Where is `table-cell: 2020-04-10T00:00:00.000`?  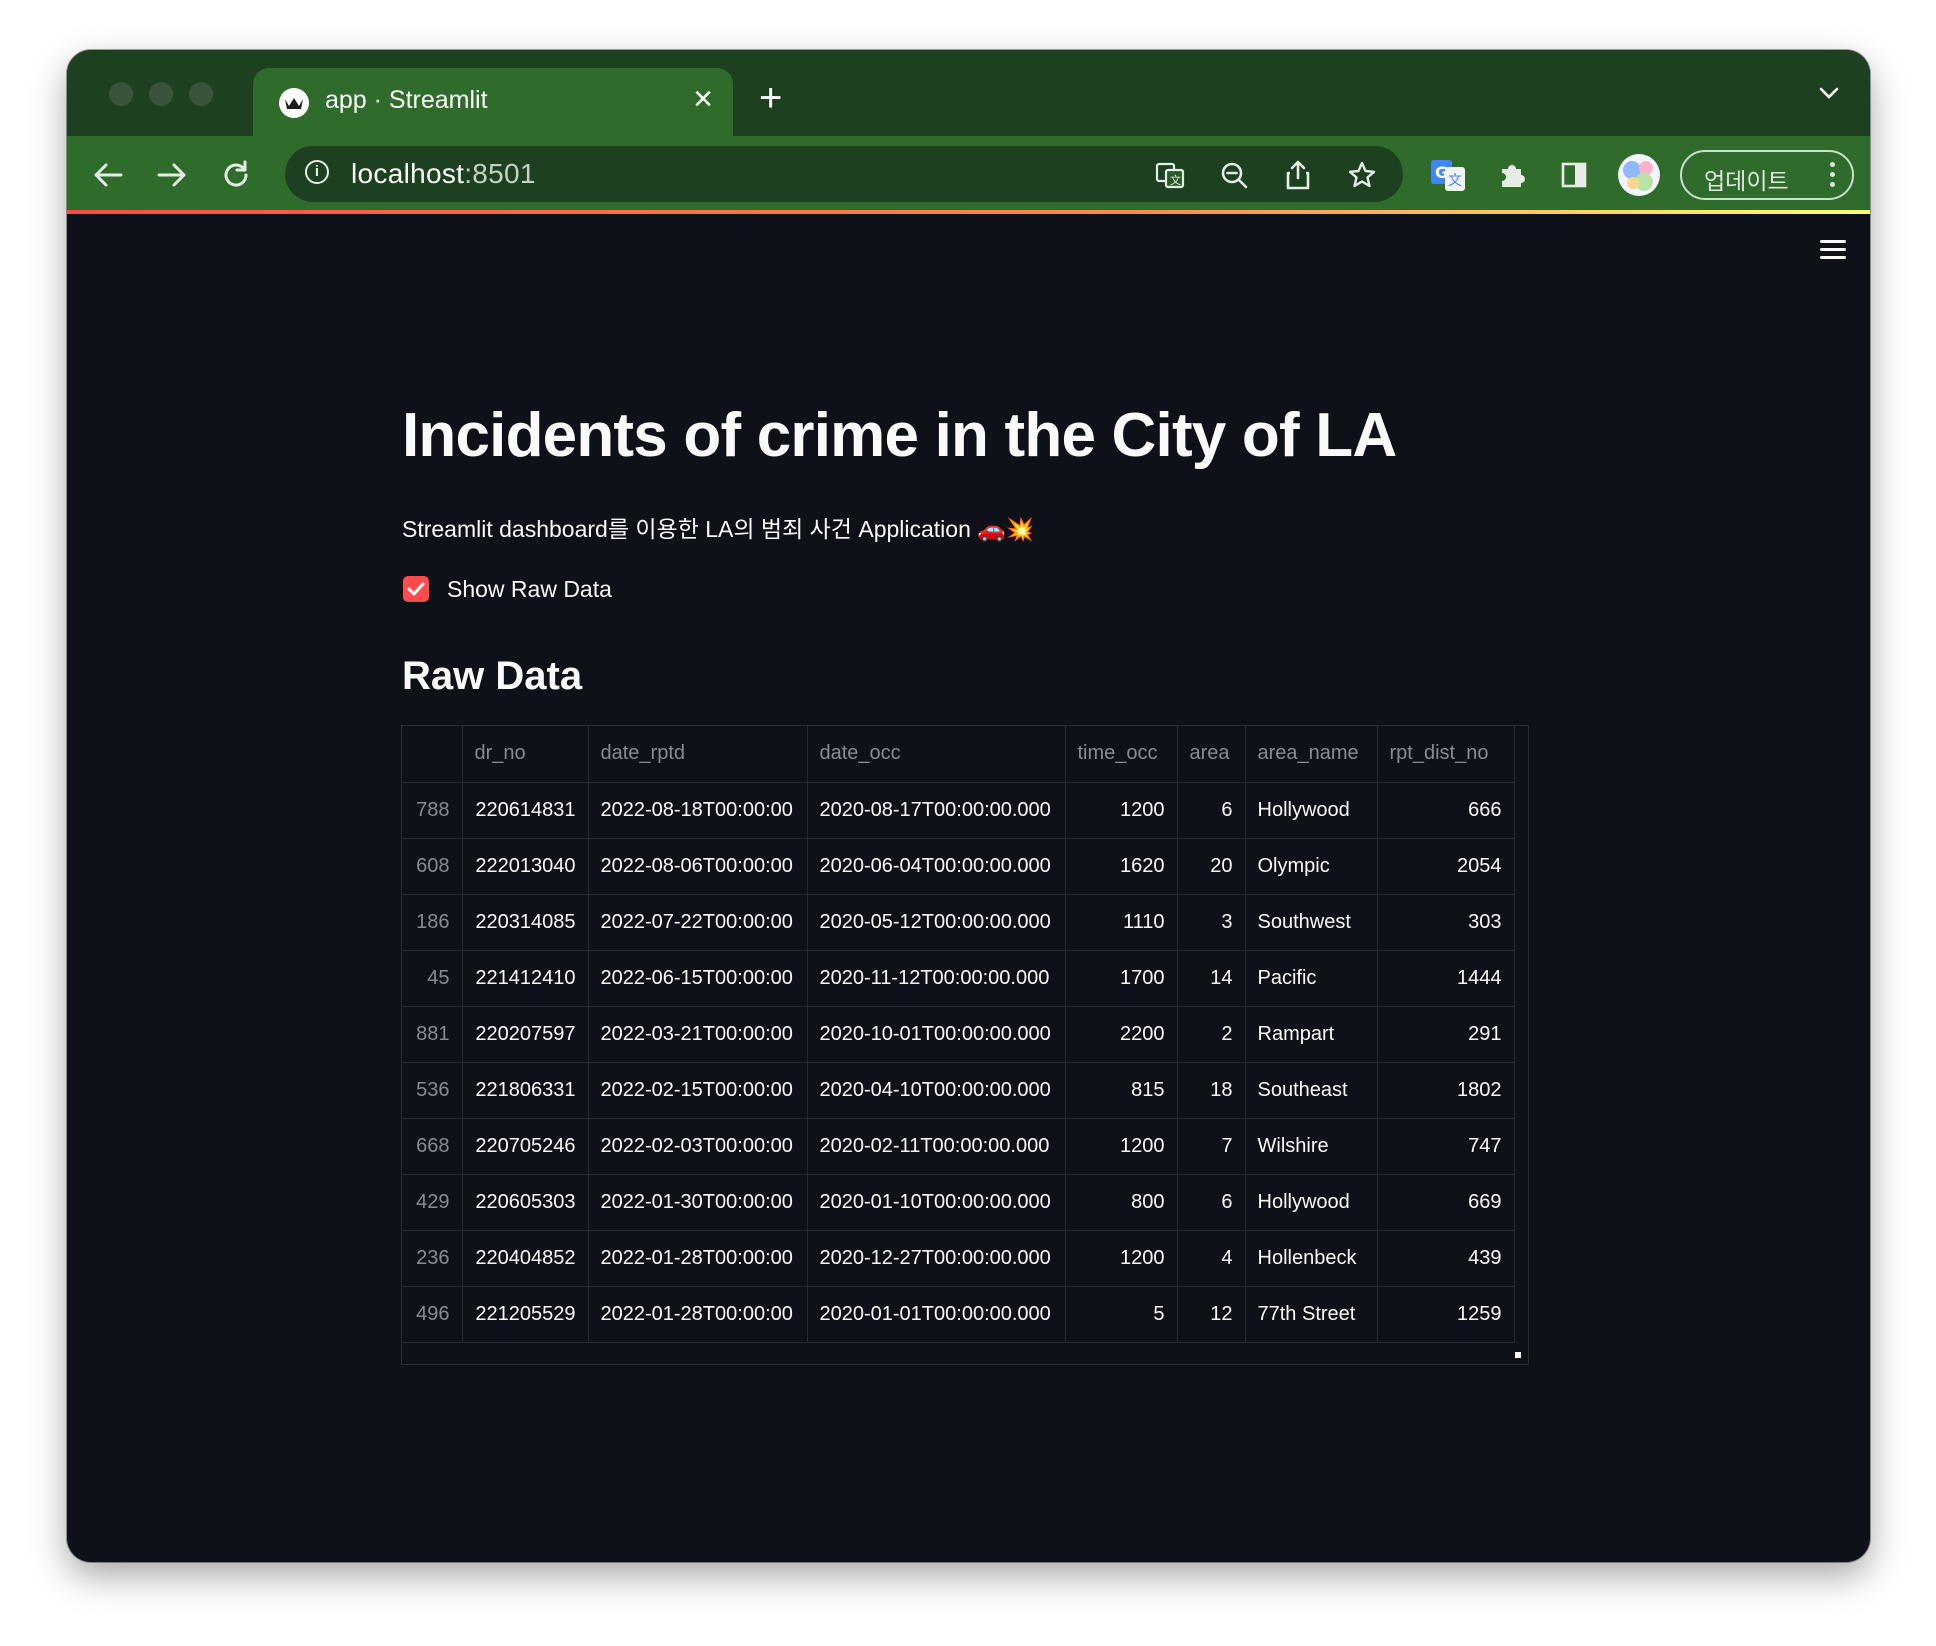 table-cell: 2020-04-10T00:00:00.000 is located at coordinates (936, 1090).